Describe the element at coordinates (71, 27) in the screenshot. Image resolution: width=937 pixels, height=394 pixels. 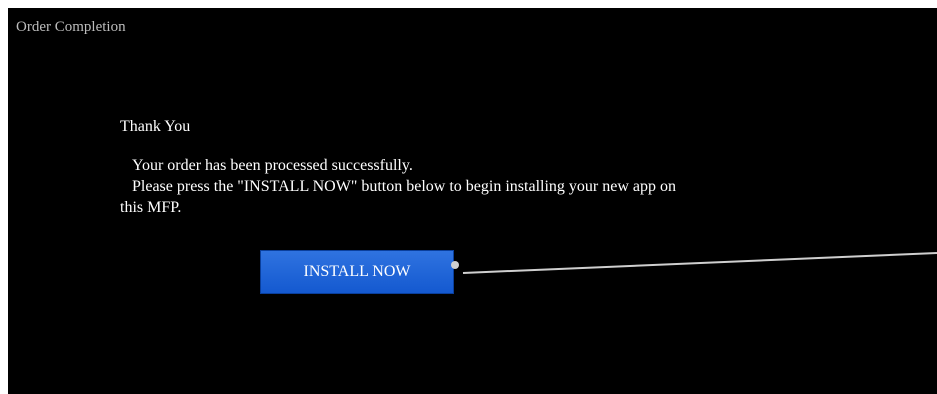
I see `window-title: Order Completion` at that location.